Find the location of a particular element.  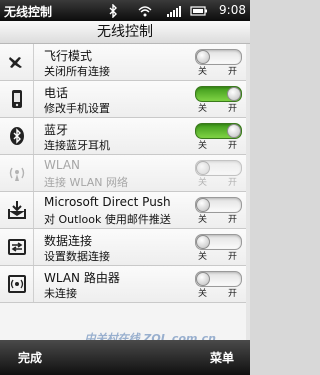

done-button: 完成 is located at coordinates (30, 357).